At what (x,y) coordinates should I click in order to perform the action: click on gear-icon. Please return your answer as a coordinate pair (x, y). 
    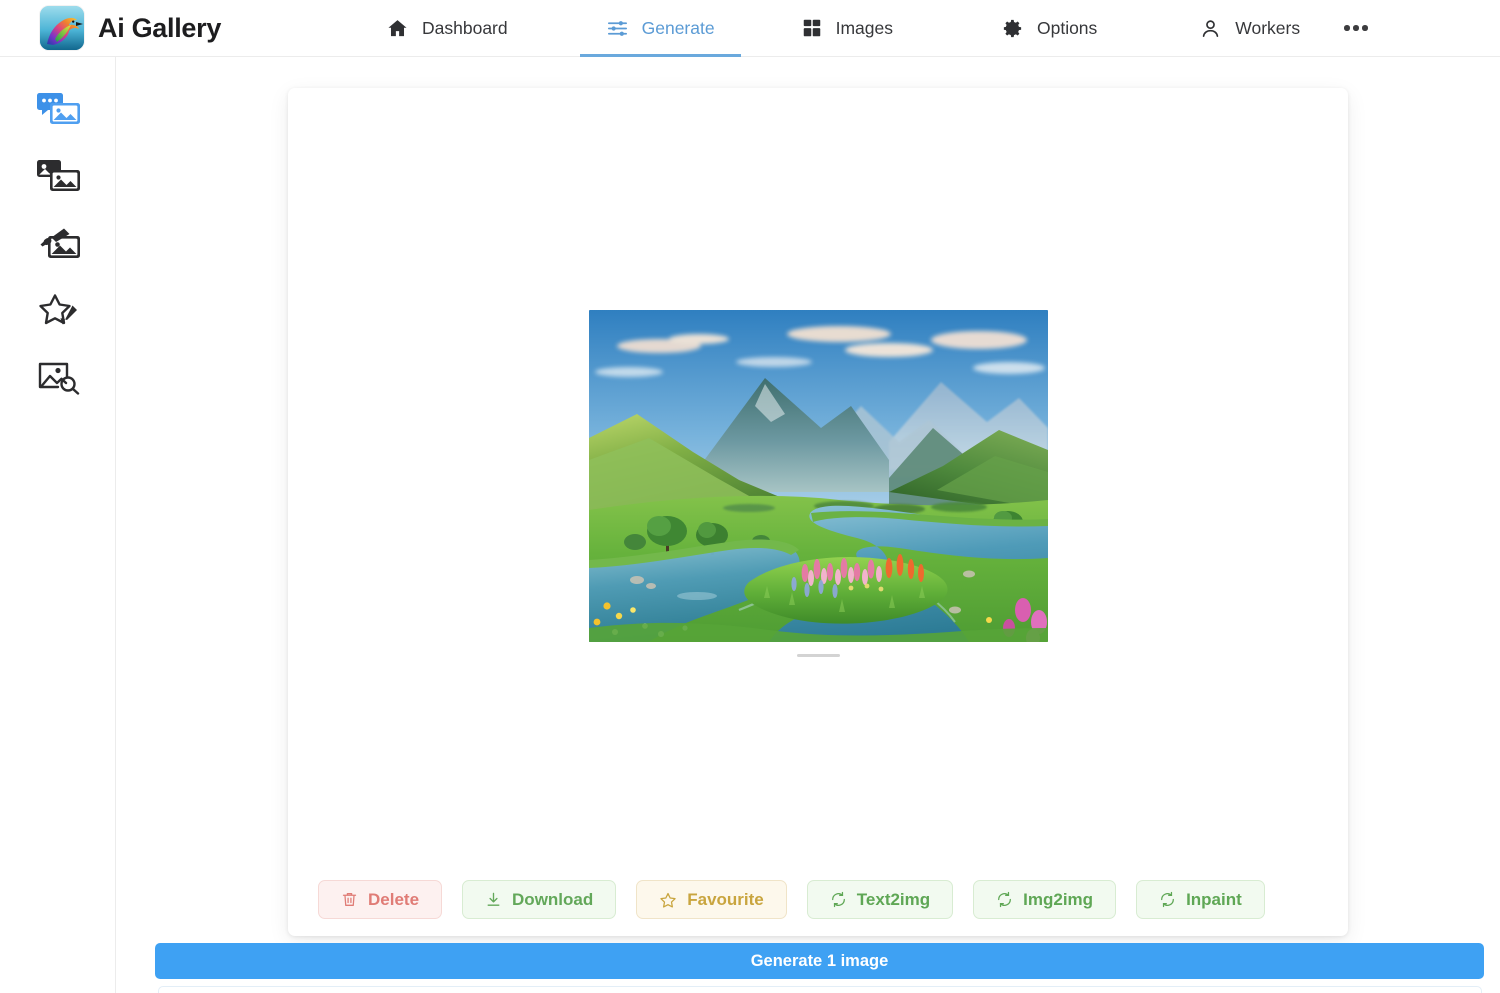
    Looking at the image, I should click on (1012, 28).